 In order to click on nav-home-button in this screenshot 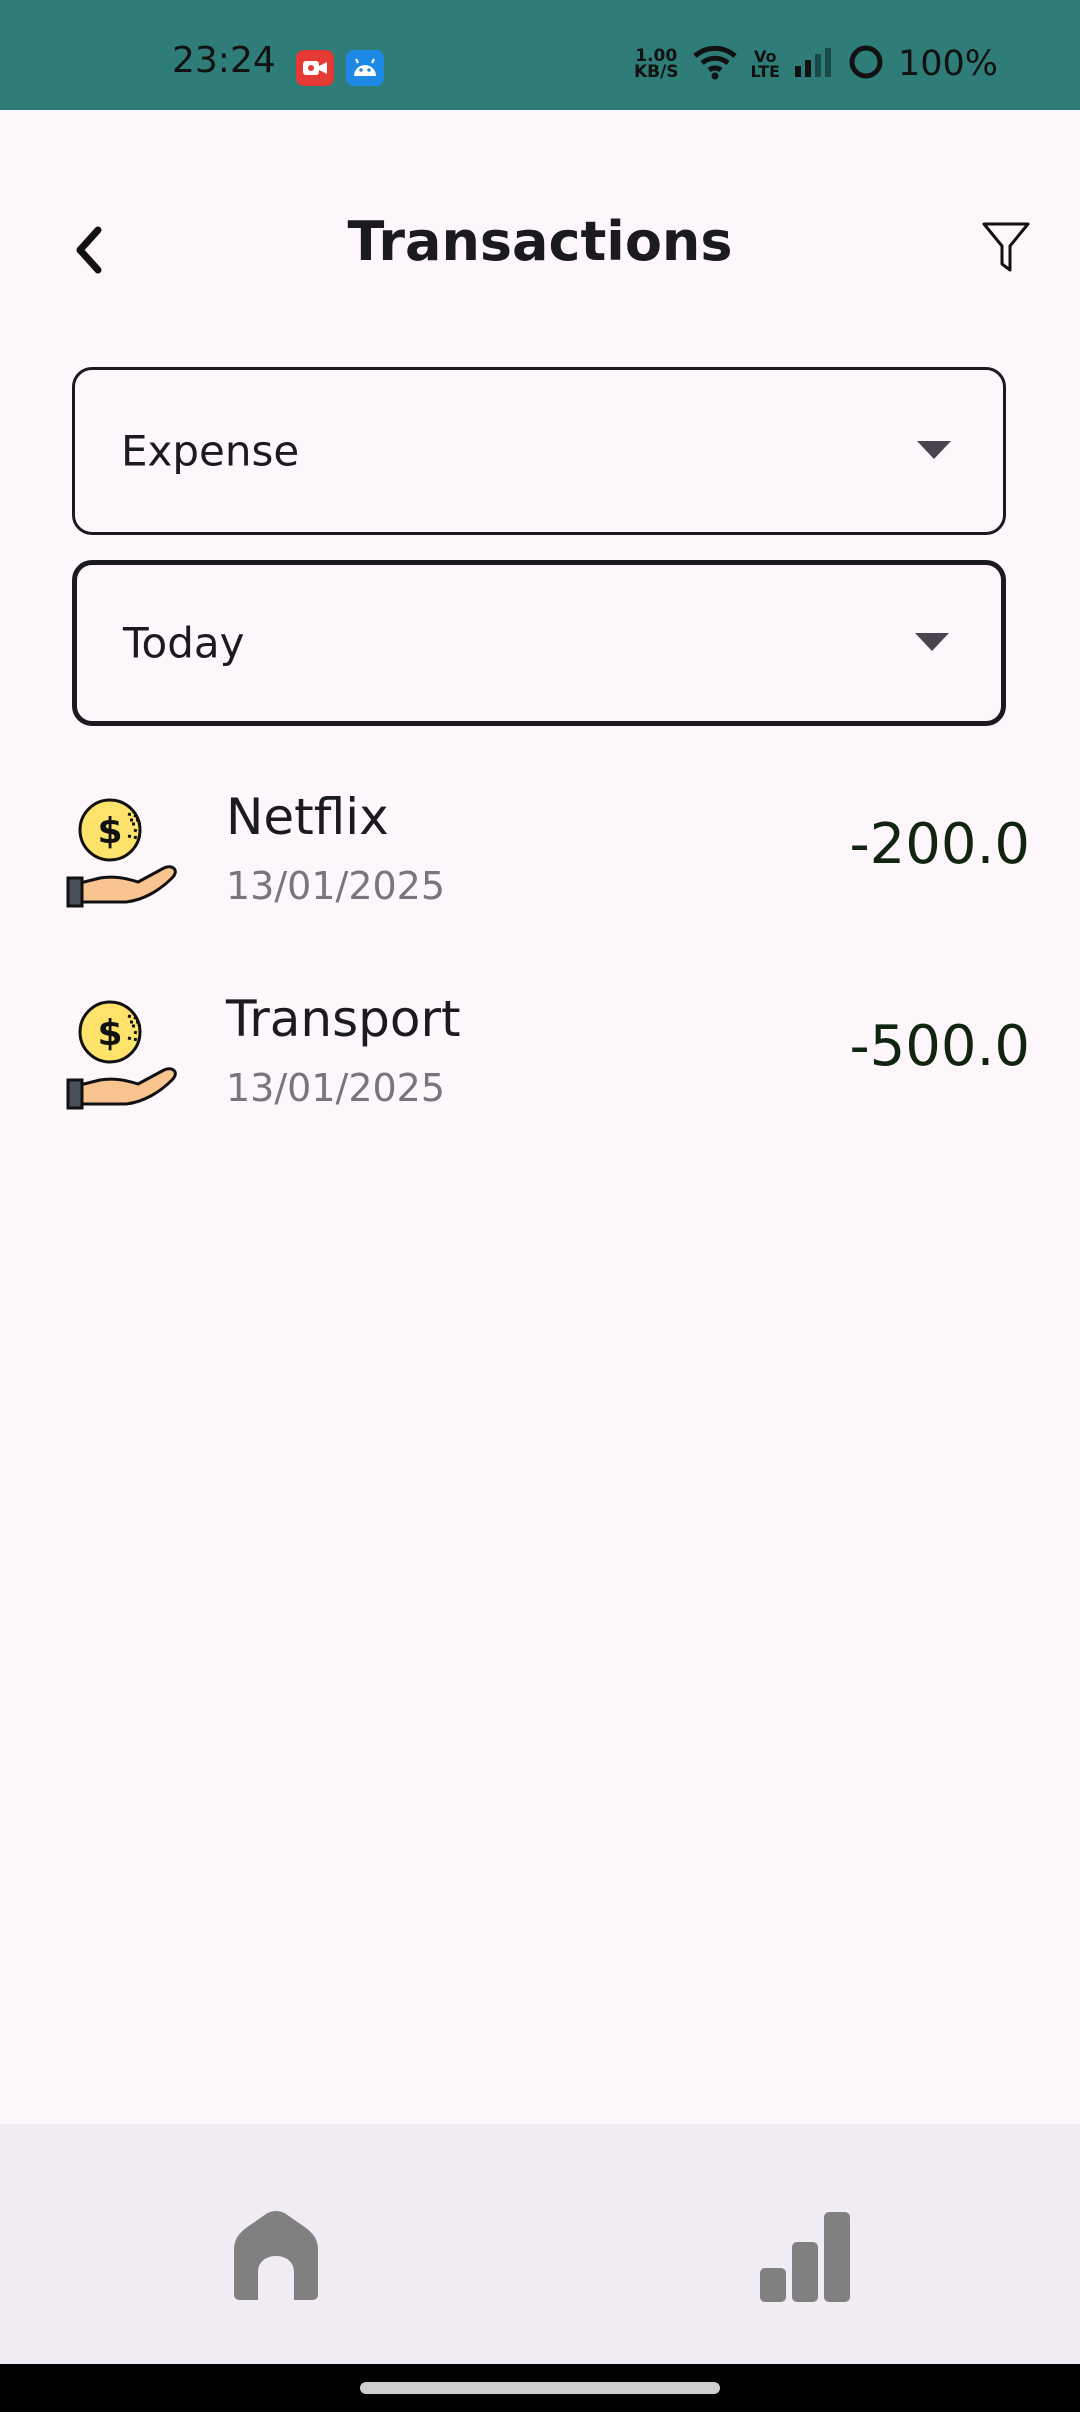, I will do `click(276, 2256)`.